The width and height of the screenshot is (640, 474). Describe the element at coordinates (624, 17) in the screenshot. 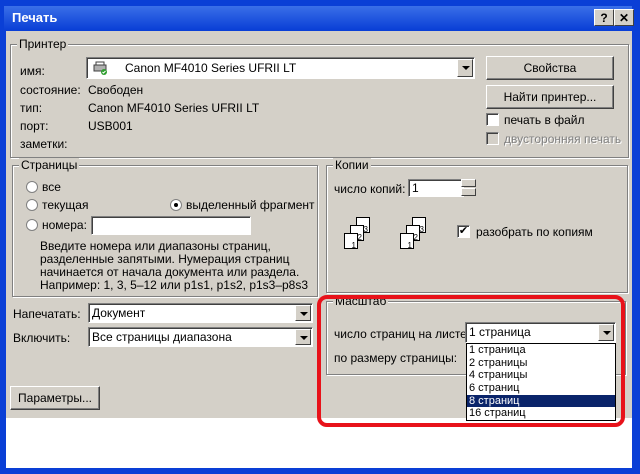

I see `close-button: ✕` at that location.